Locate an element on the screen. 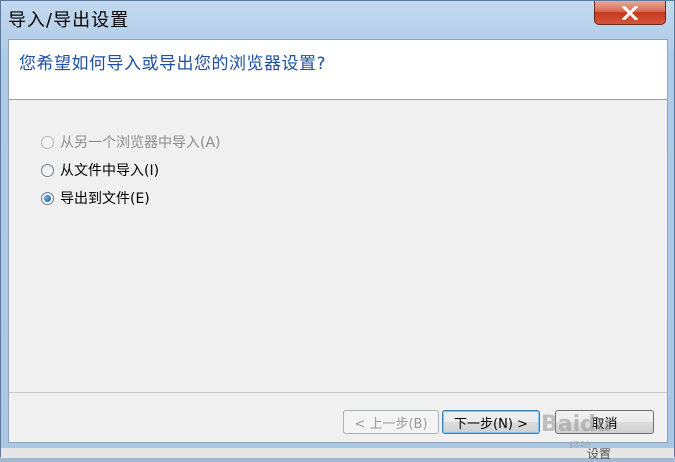 This screenshot has height=462, width=675. option-label: 从文件中导入(I) is located at coordinates (110, 171).